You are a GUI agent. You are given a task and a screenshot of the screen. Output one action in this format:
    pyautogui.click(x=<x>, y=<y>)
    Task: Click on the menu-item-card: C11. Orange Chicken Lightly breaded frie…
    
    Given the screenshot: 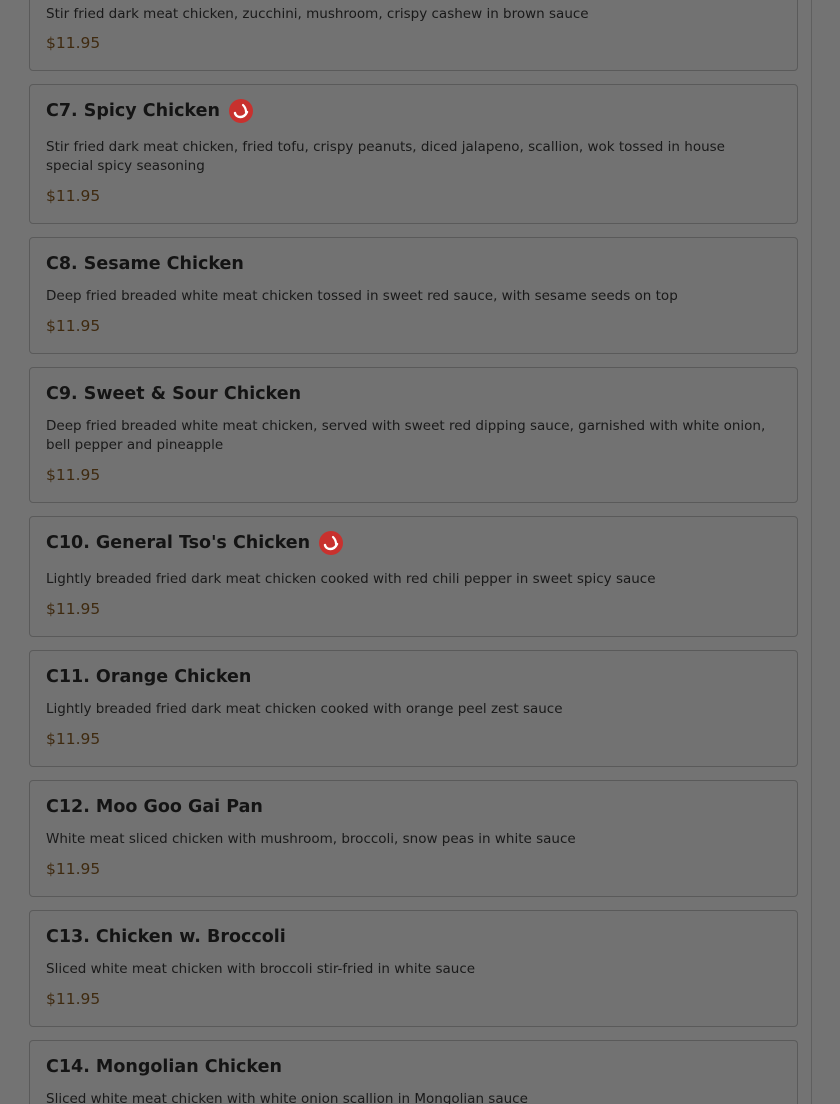 What is the action you would take?
    pyautogui.click(x=413, y=708)
    